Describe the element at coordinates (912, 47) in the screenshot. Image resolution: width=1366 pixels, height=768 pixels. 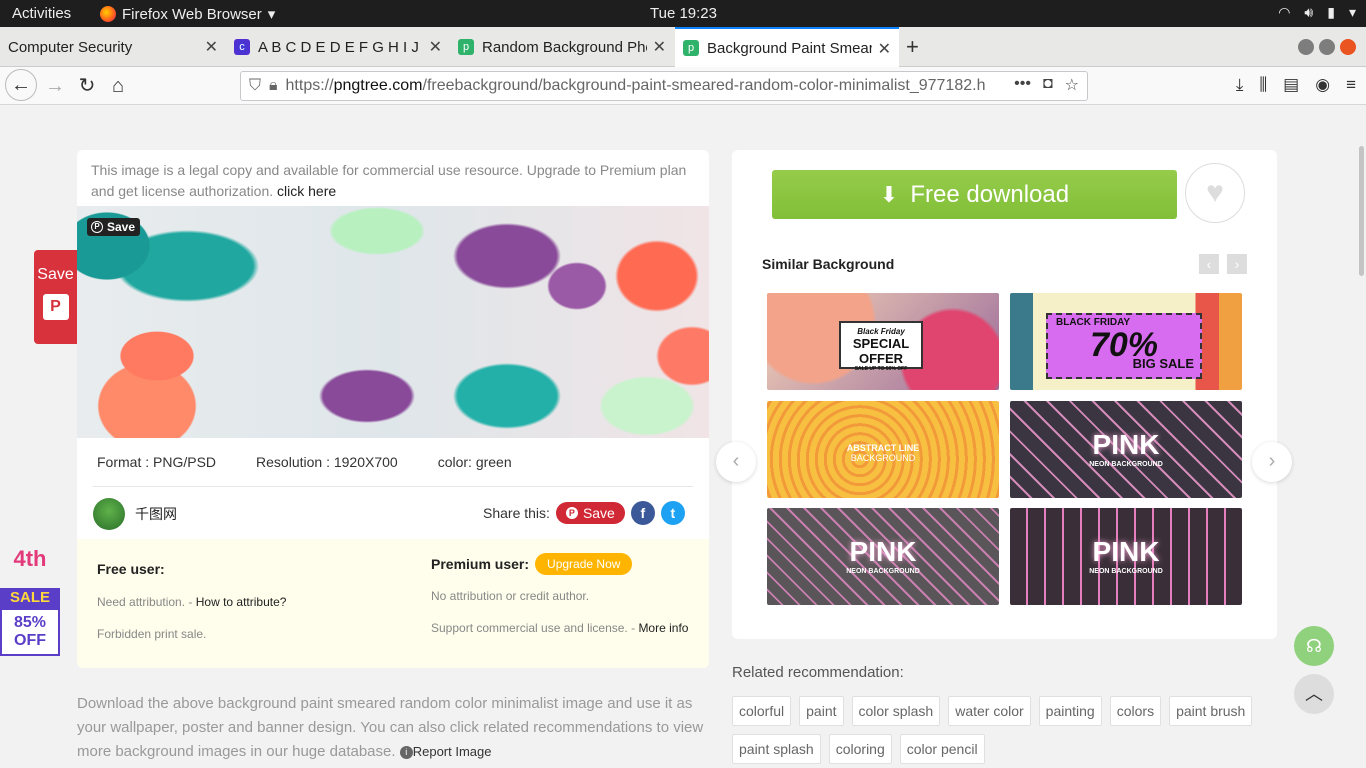
I see `new-tab-button: +` at that location.